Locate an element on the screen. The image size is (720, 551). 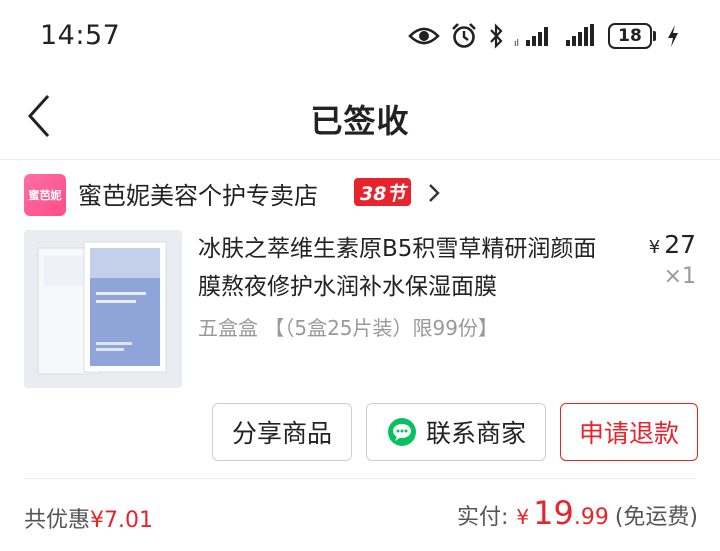
discount-label: 共优惠 is located at coordinates (57, 520).